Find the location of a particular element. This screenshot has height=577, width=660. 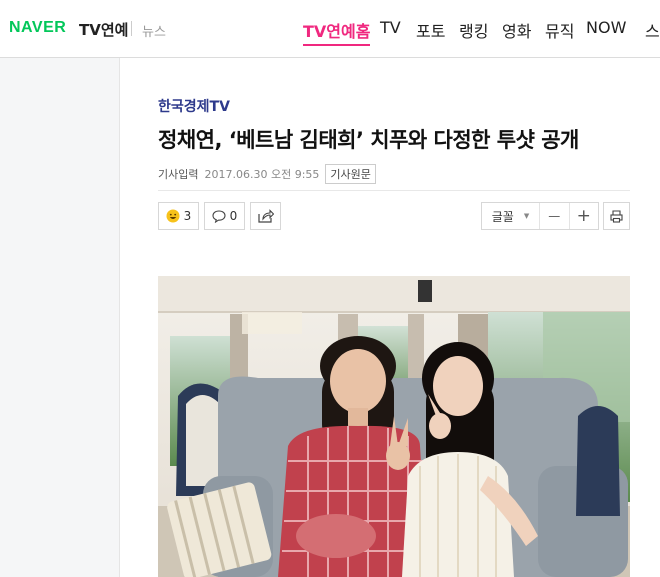

reaction-button: 3 is located at coordinates (178, 216).